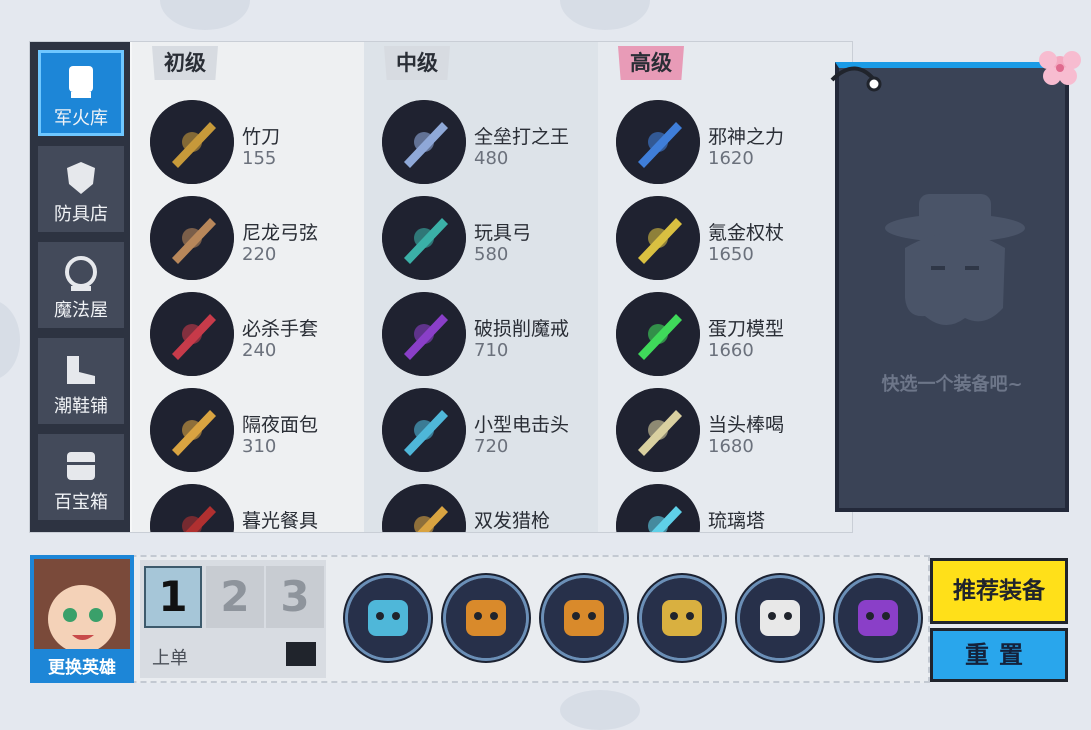 This screenshot has height=730, width=1091. What do you see at coordinates (522, 137) in the screenshot?
I see `item-name: 全垒打之王` at bounding box center [522, 137].